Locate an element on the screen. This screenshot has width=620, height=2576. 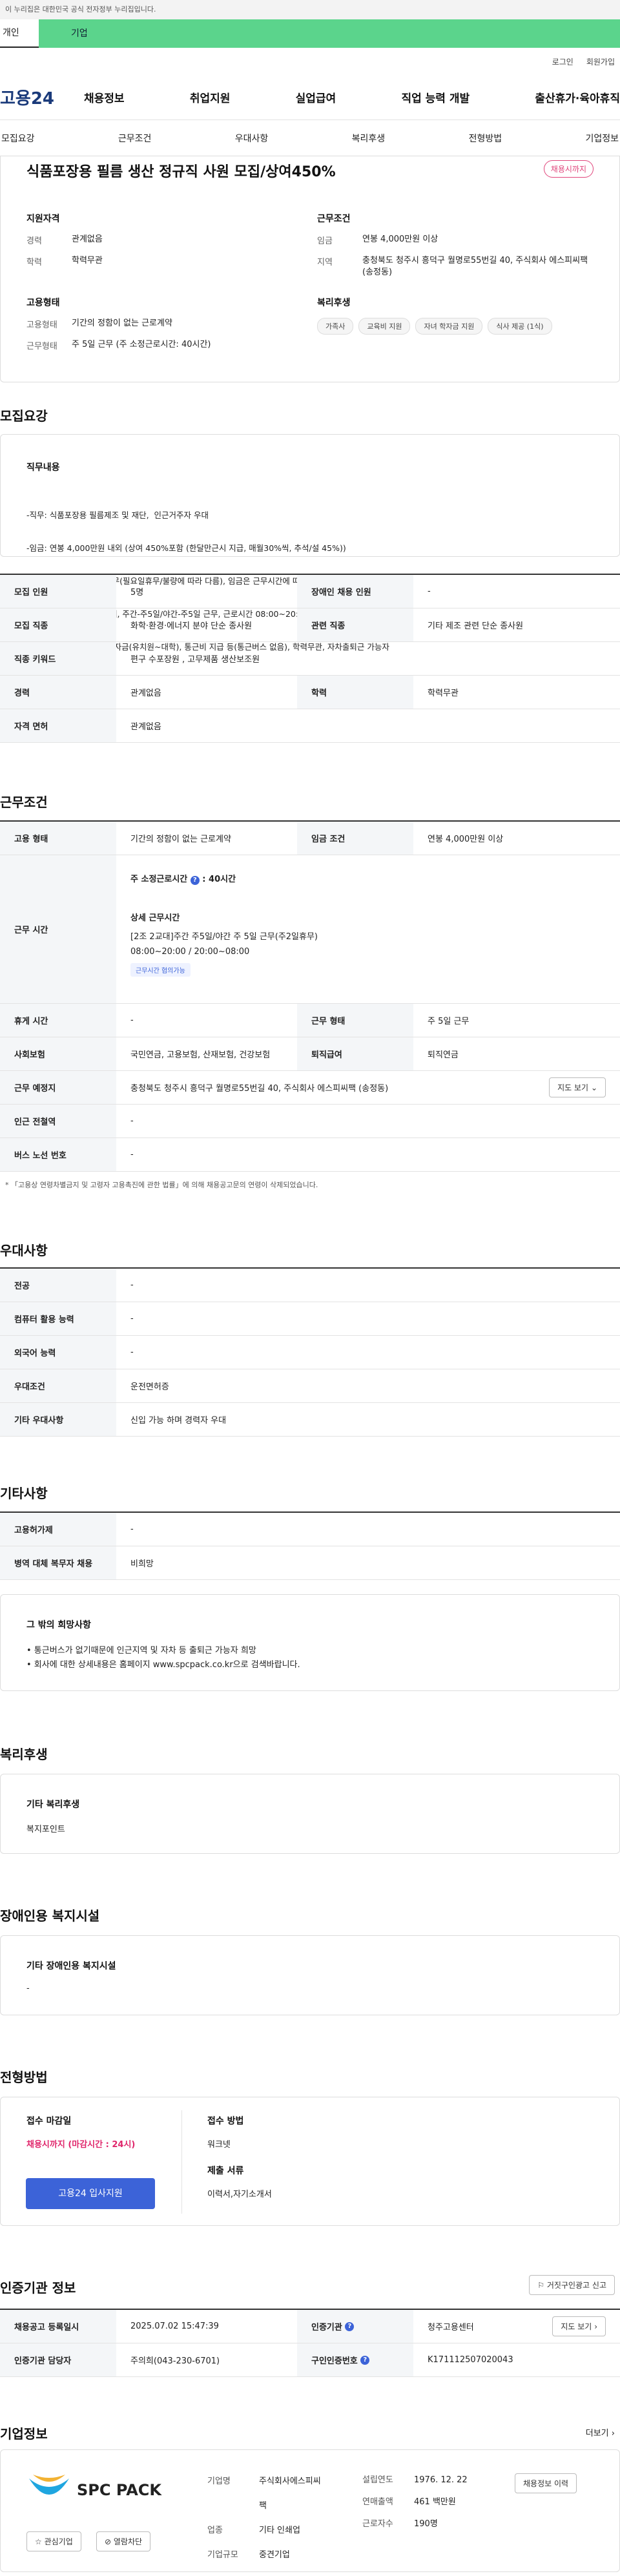
cond-wage-label: 임금 is located at coordinates (325, 241).